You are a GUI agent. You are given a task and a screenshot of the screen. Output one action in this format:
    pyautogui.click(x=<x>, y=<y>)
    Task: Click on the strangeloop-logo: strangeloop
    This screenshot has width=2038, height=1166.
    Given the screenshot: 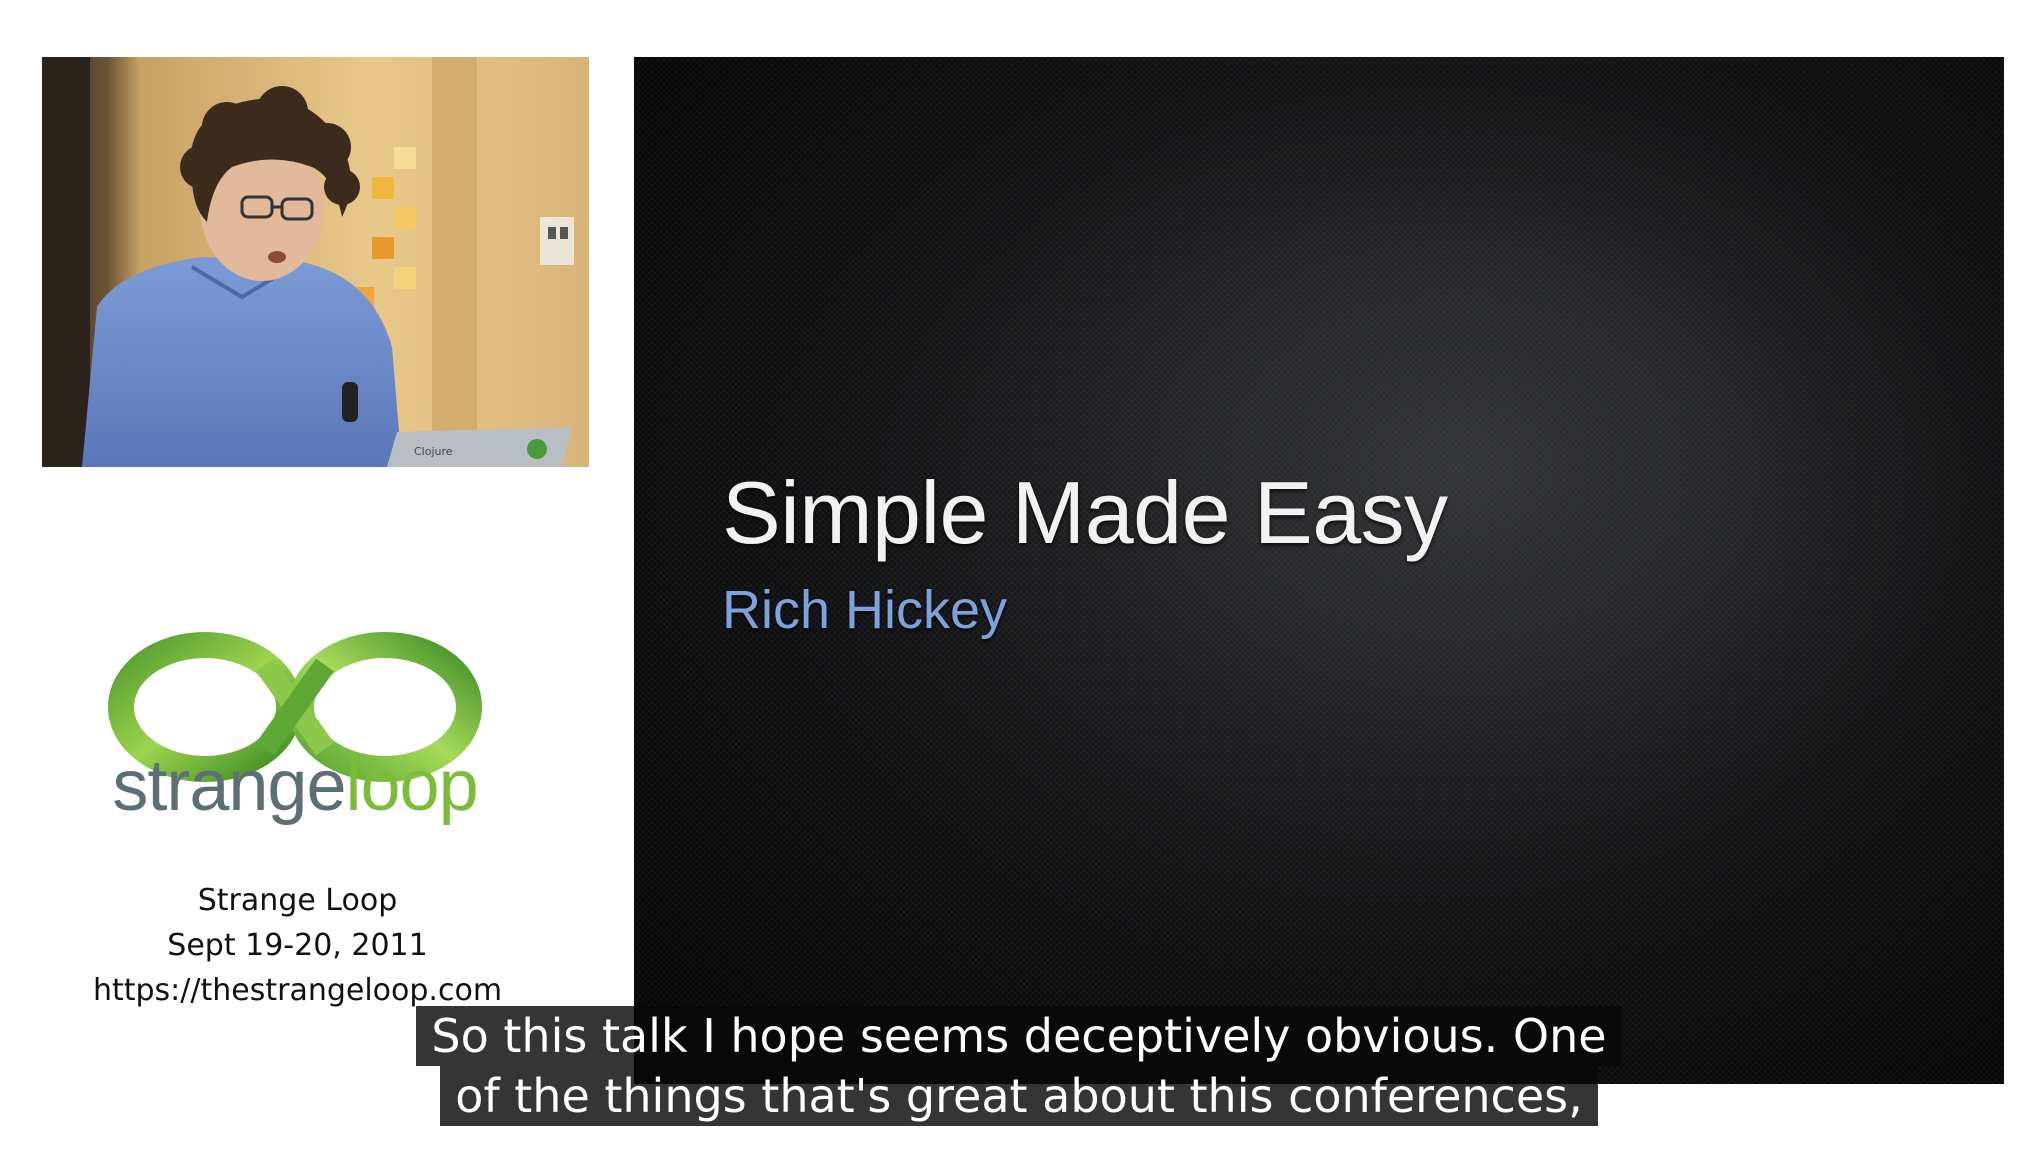 What is the action you would take?
    pyautogui.click(x=295, y=710)
    